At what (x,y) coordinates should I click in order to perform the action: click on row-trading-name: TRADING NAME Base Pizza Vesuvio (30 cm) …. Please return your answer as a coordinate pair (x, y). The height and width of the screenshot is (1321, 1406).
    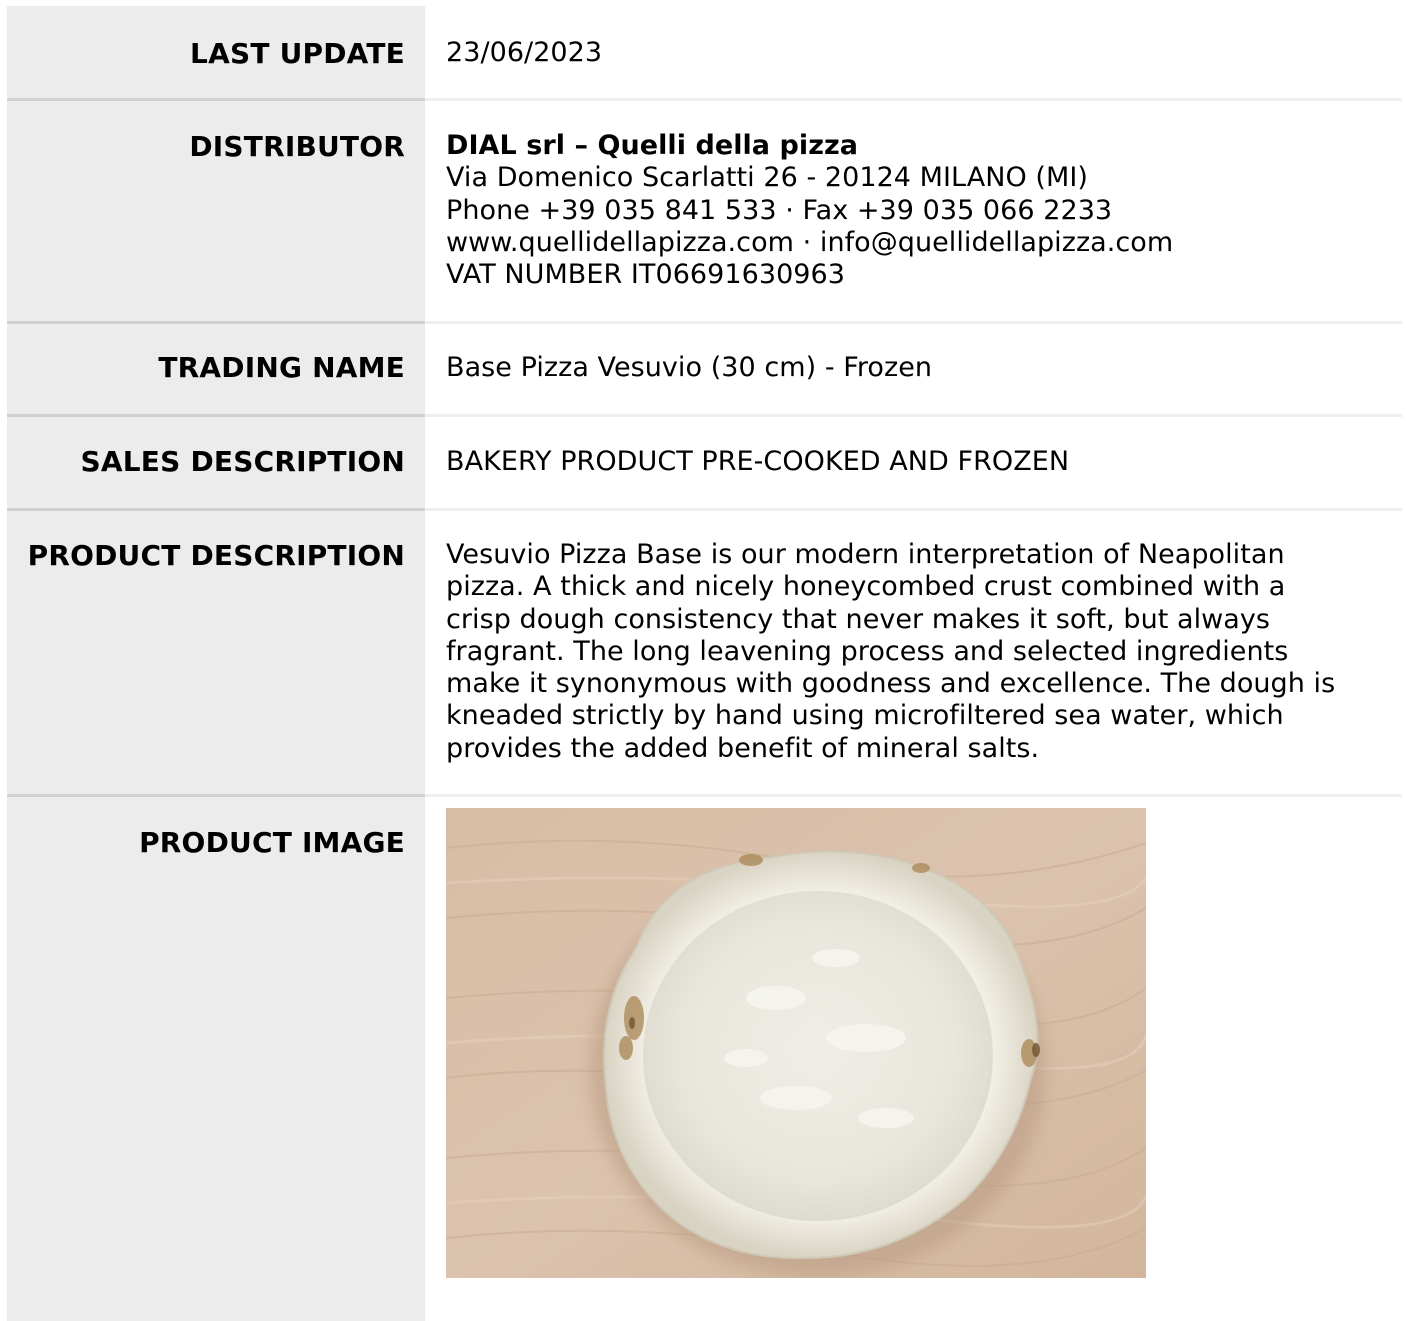
    Looking at the image, I should click on (703, 369).